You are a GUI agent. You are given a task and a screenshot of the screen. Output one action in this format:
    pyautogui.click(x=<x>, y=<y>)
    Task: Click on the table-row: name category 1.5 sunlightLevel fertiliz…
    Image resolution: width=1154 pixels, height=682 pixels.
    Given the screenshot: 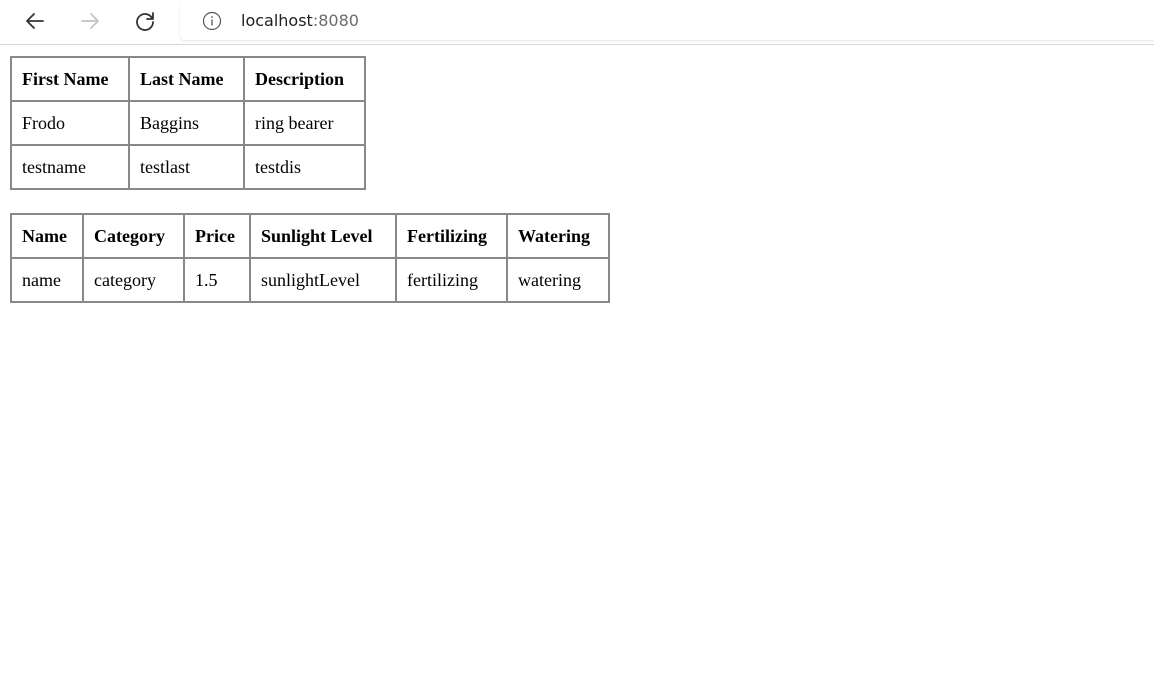 What is the action you would take?
    pyautogui.click(x=310, y=280)
    